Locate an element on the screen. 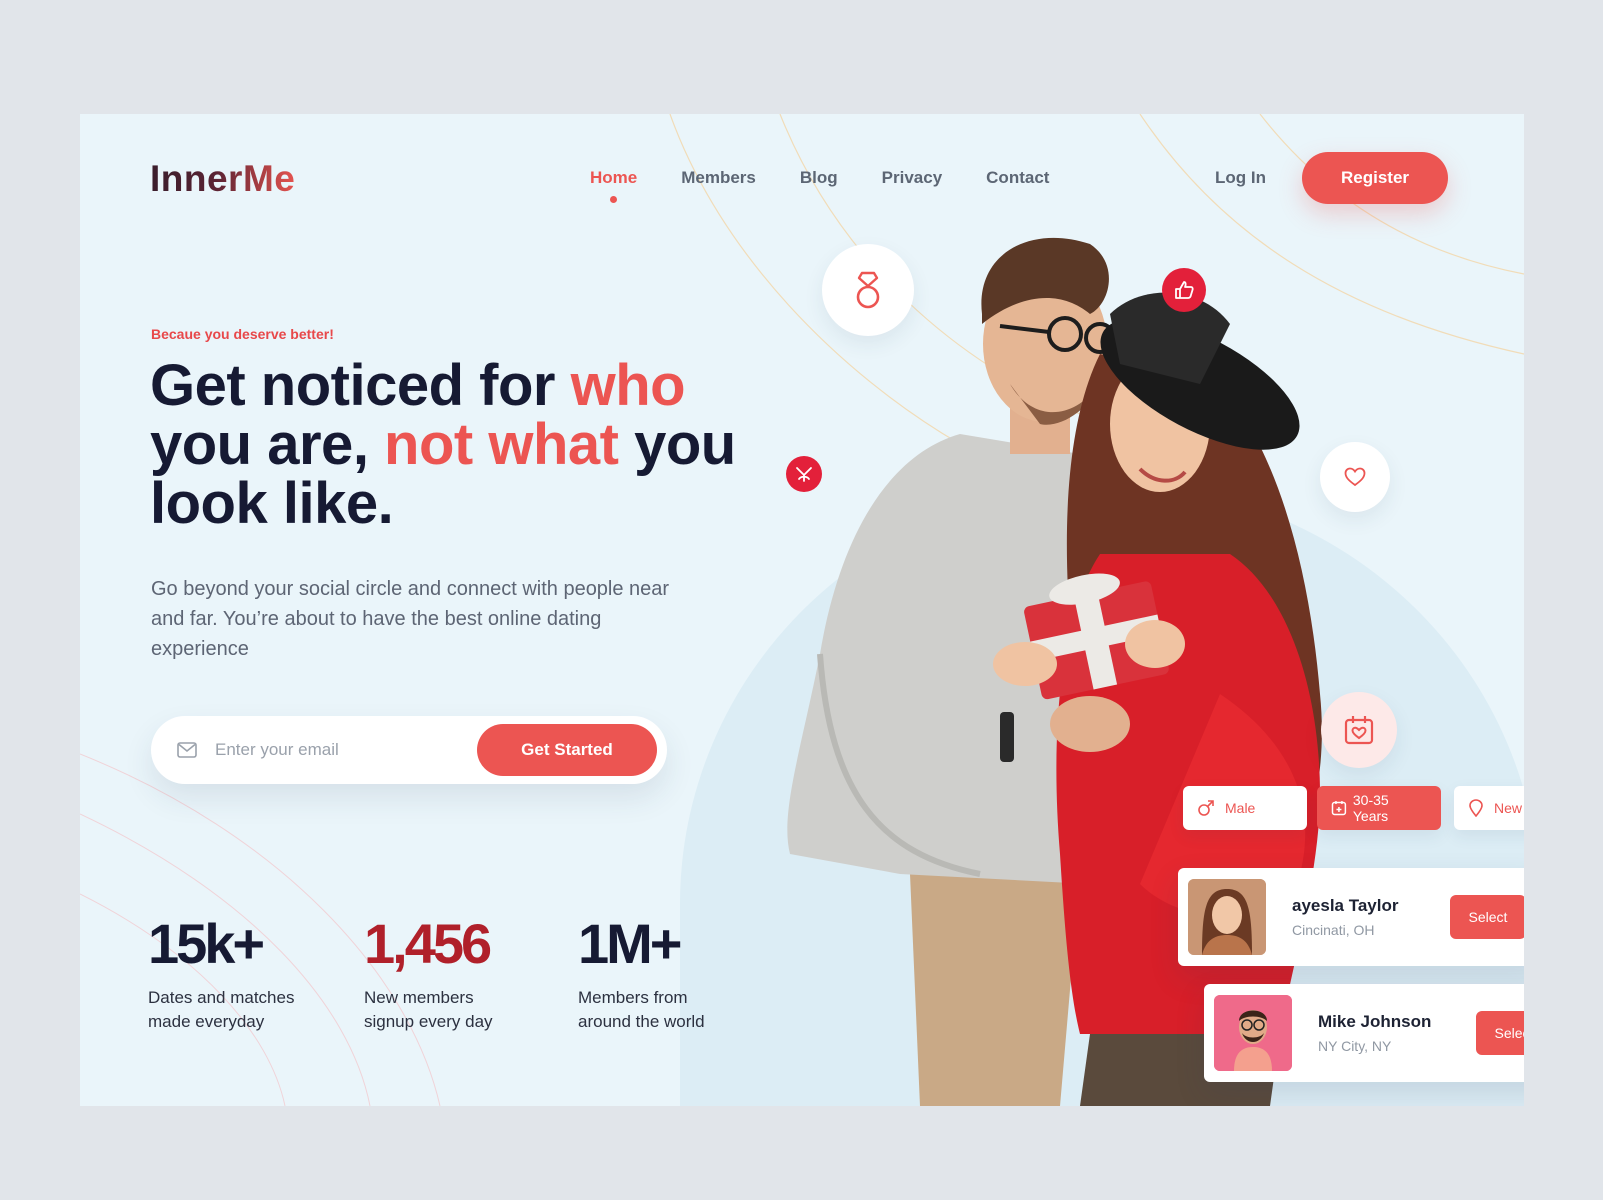 This screenshot has width=1603, height=1200. get-started-button: Get Started is located at coordinates (567, 750).